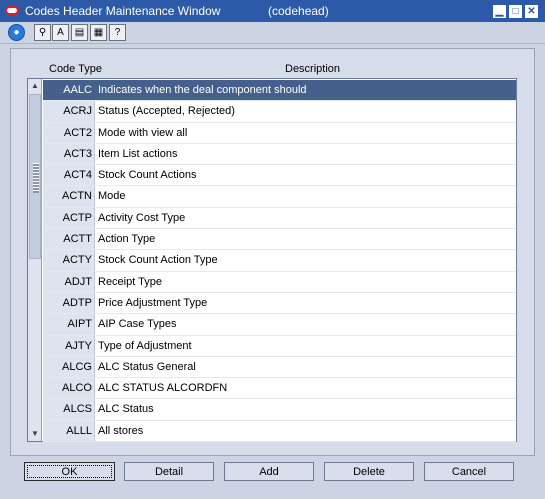 The height and width of the screenshot is (499, 545). Describe the element at coordinates (69, 111) in the screenshot. I see `code-cell: ACRJ` at that location.